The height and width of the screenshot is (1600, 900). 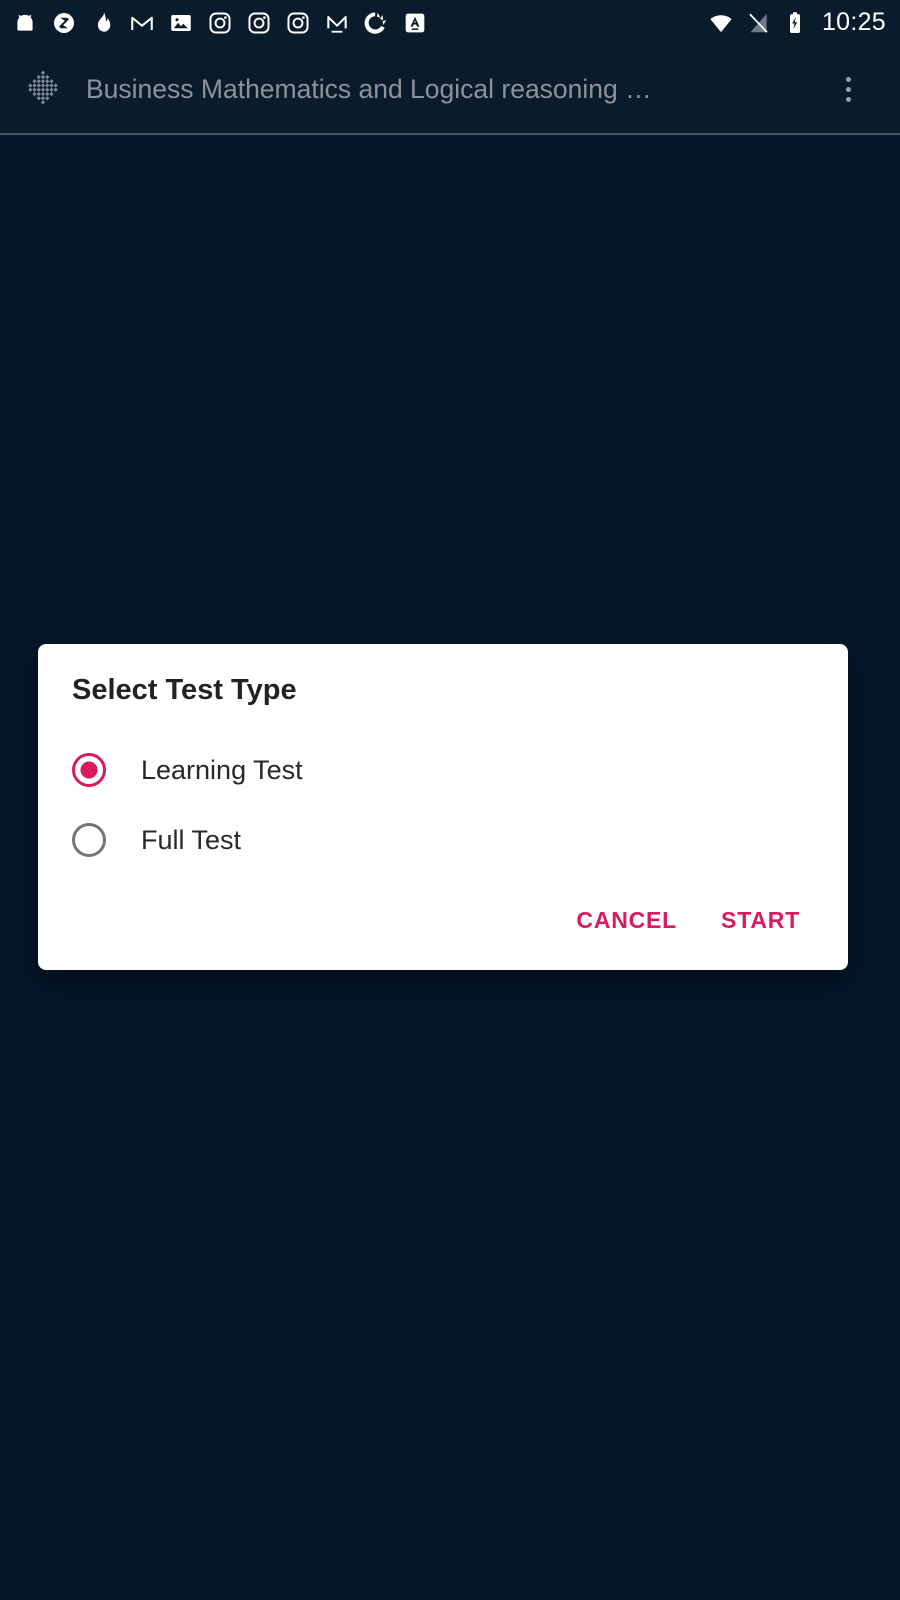 What do you see at coordinates (415, 22) in the screenshot?
I see `boxed-a-icon` at bounding box center [415, 22].